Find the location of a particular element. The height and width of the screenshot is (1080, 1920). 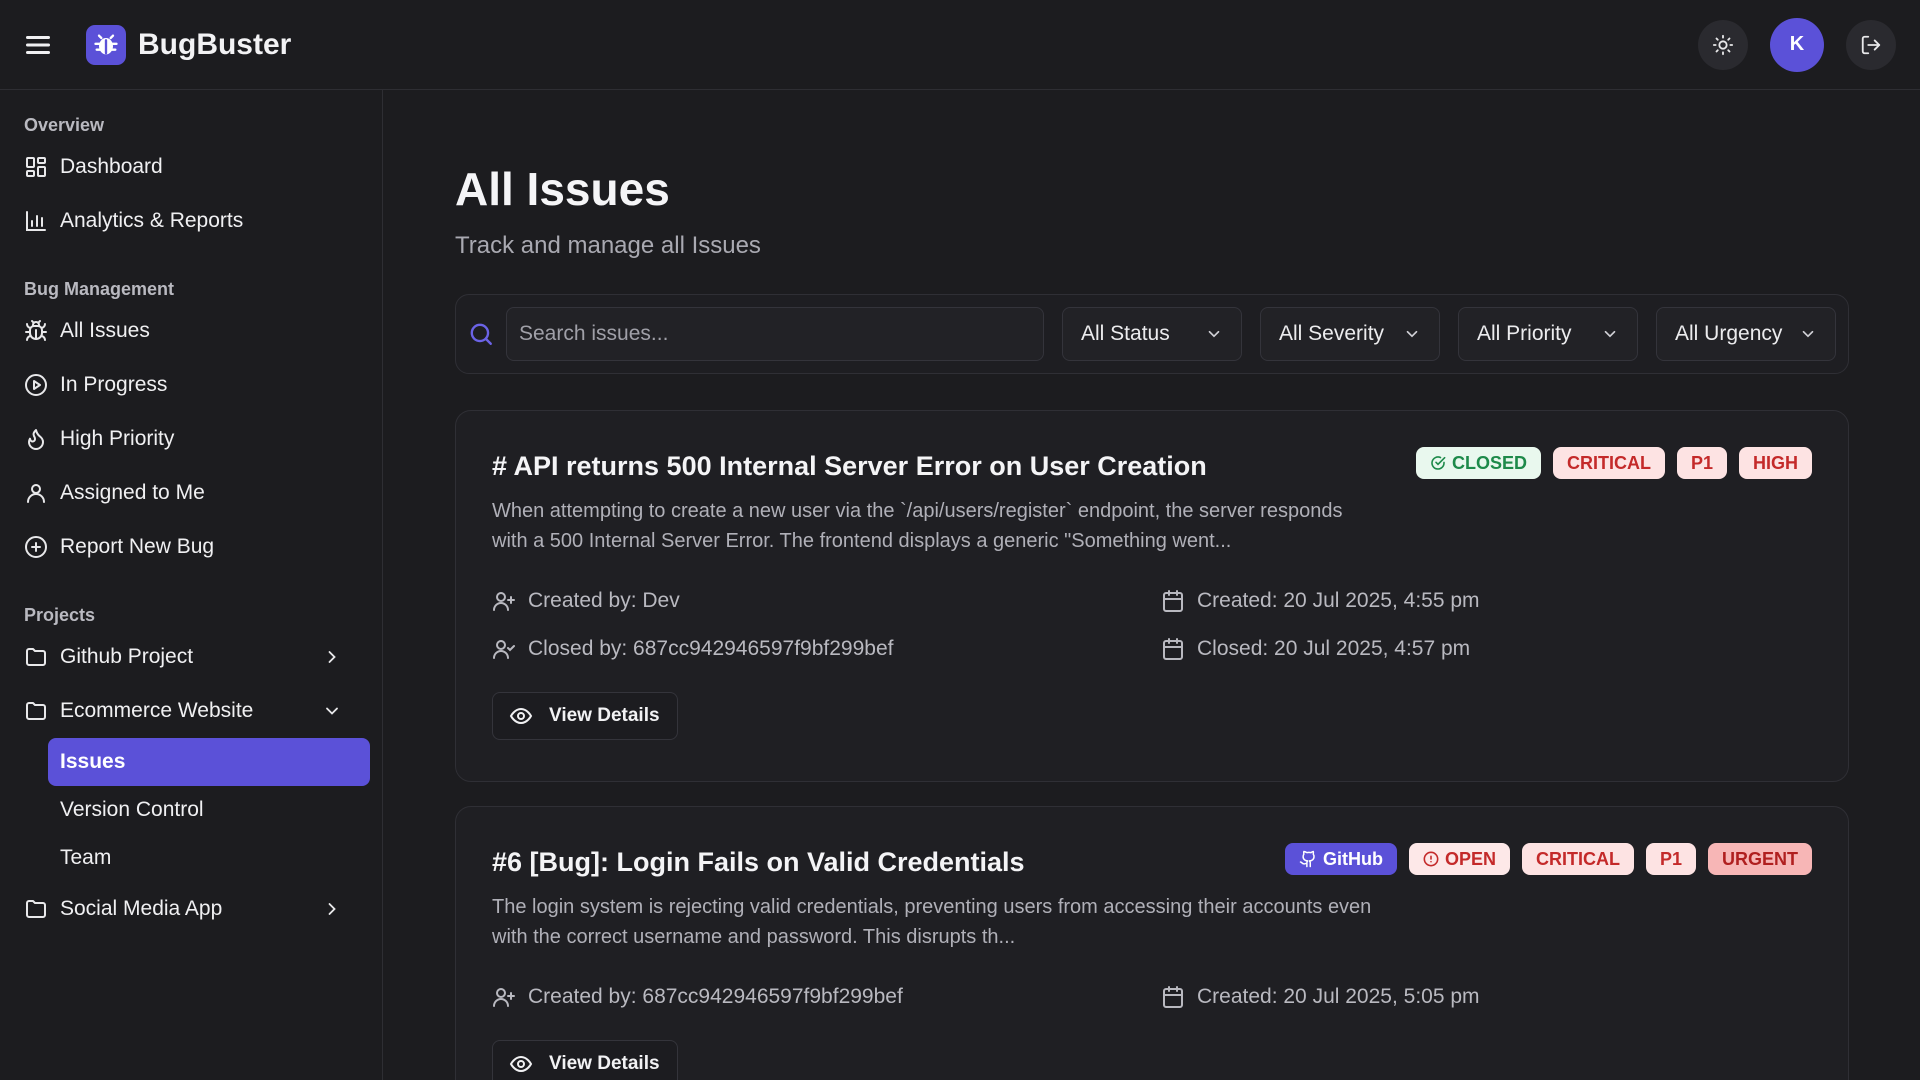

sidebar-item-label: Assigned to Me is located at coordinates (132, 492).